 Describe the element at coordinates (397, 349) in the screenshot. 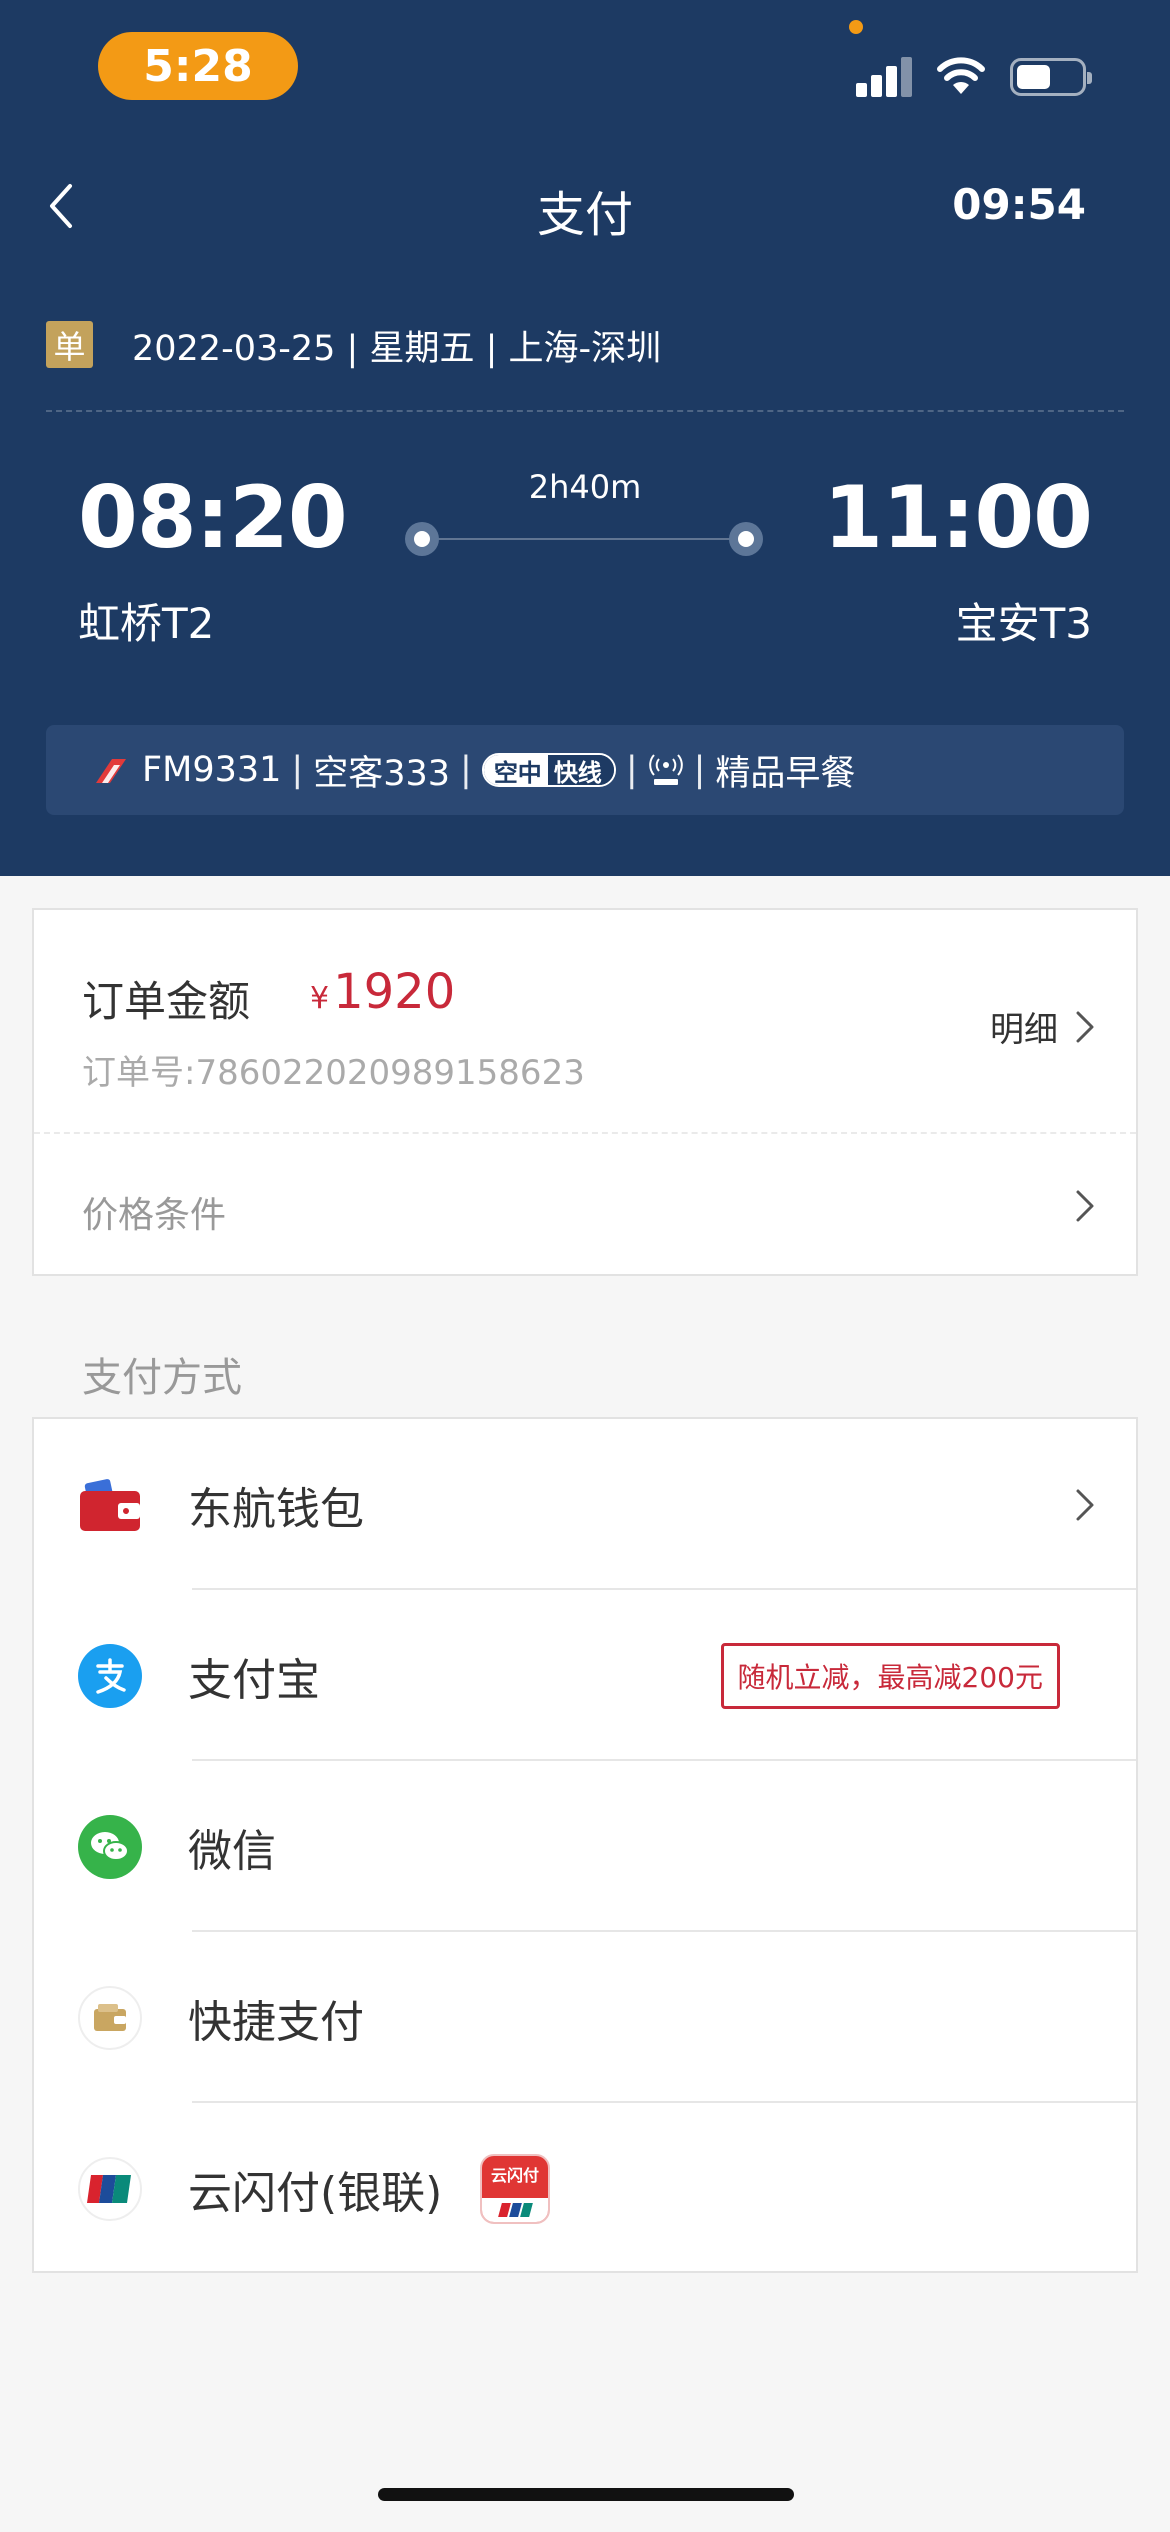

I see `trip-date-route: 2022-03-25 | 星期五 | 上海-深圳` at that location.